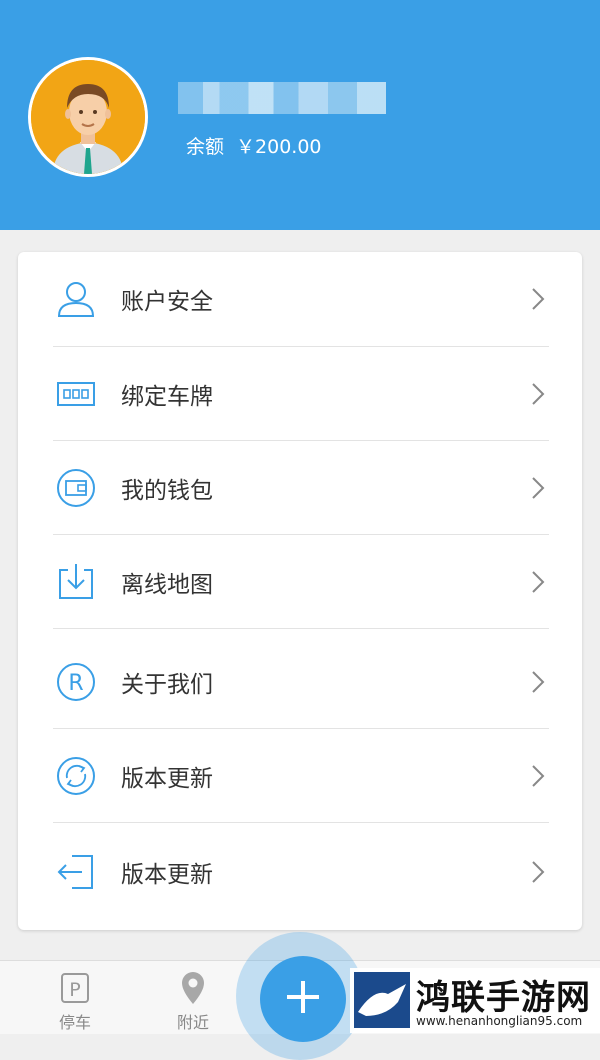 The image size is (600, 1060). I want to click on registered-icon: R, so click(76, 682).